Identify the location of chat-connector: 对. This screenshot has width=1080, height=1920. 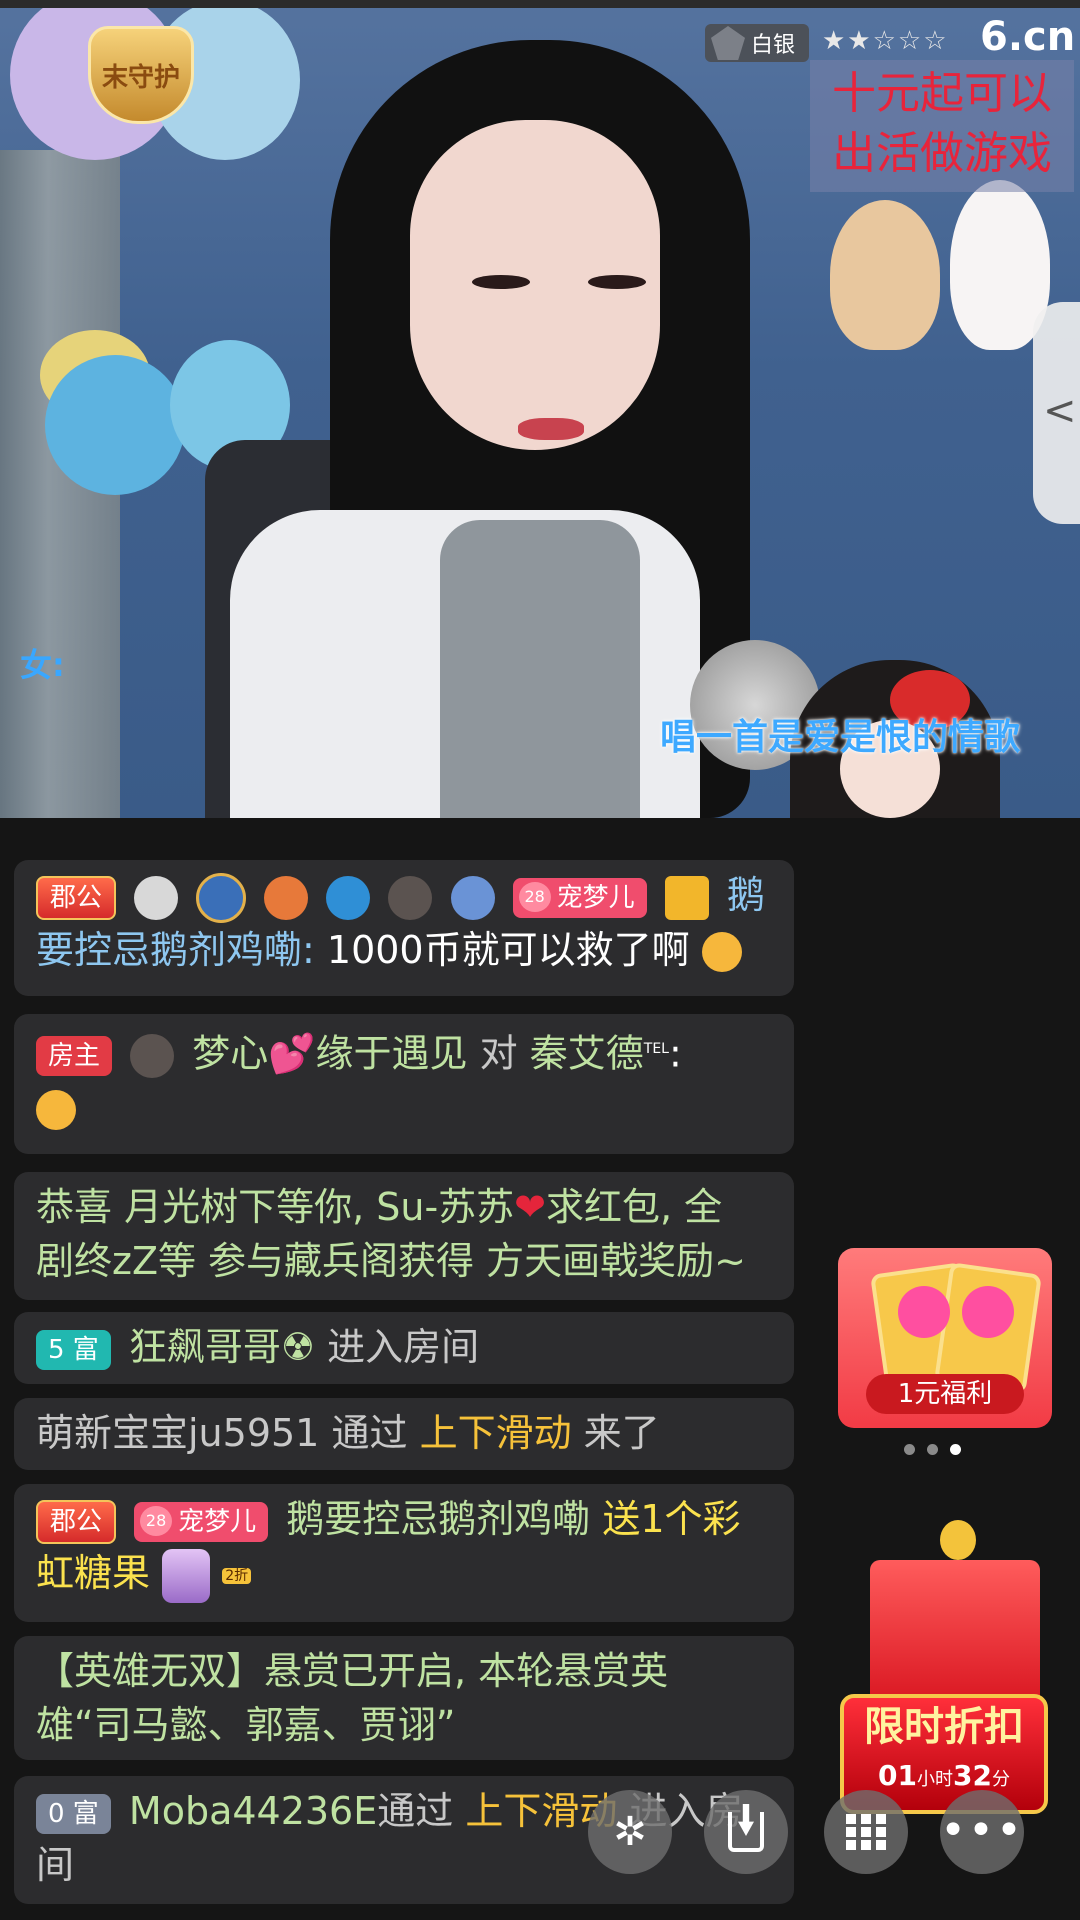
(498, 1053).